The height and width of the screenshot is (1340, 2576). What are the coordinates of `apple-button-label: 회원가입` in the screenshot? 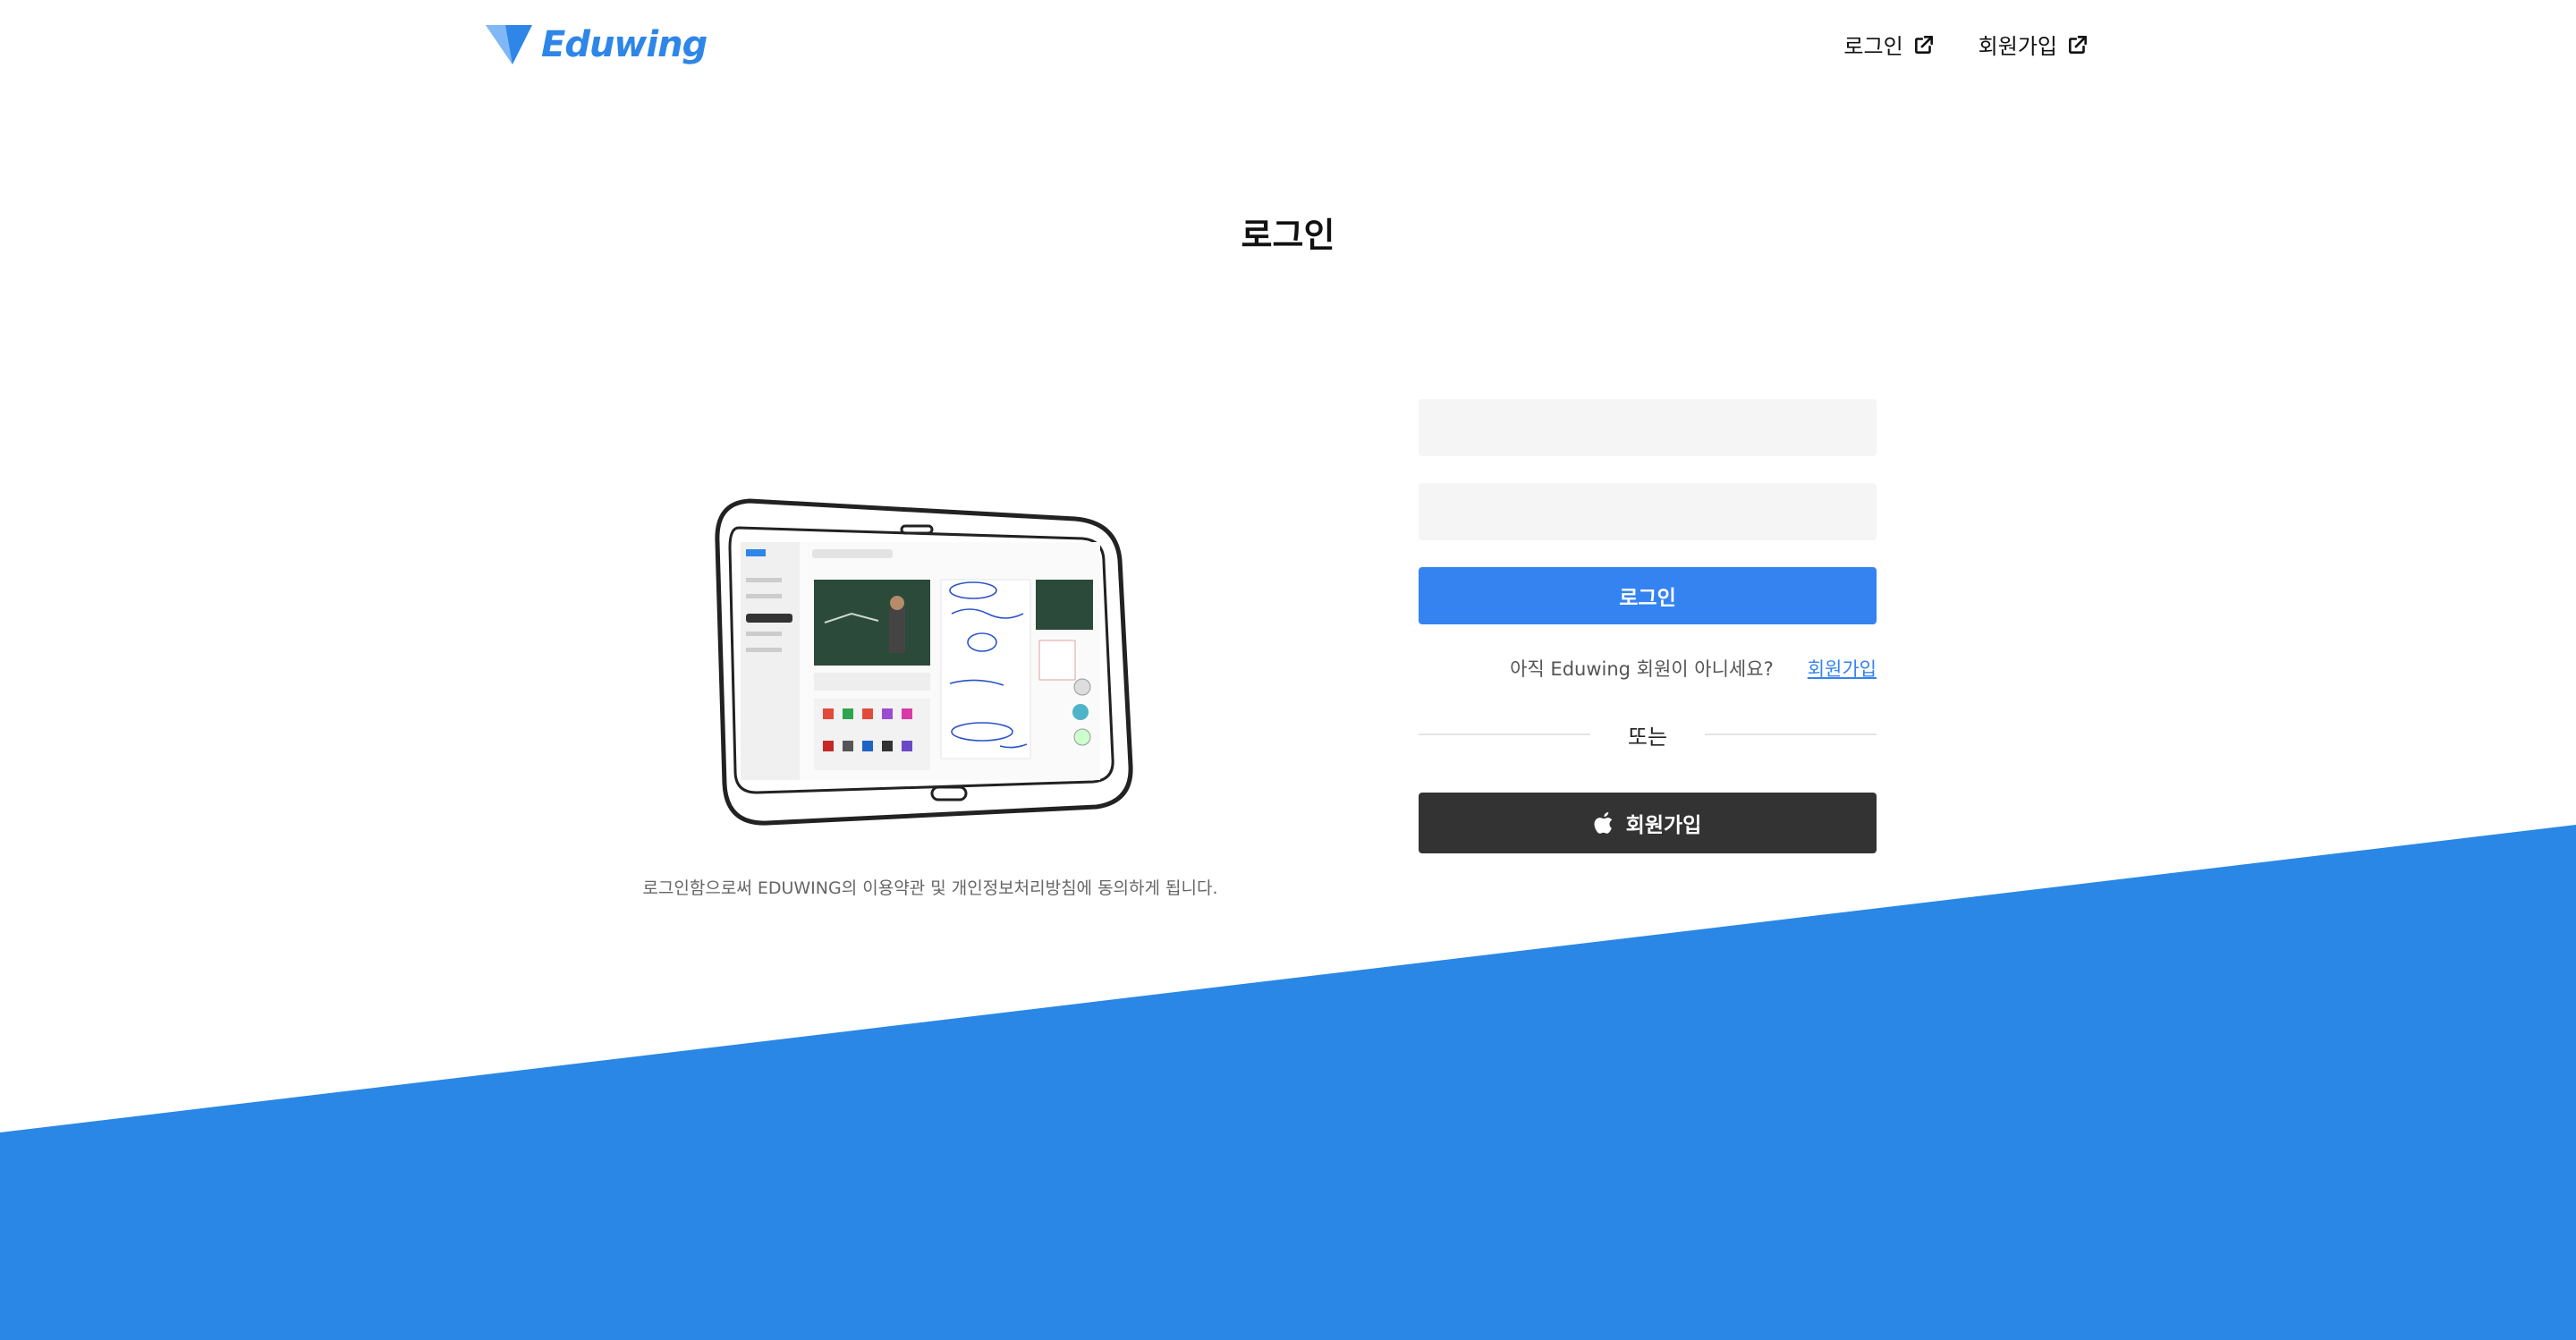 It's located at (1663, 825).